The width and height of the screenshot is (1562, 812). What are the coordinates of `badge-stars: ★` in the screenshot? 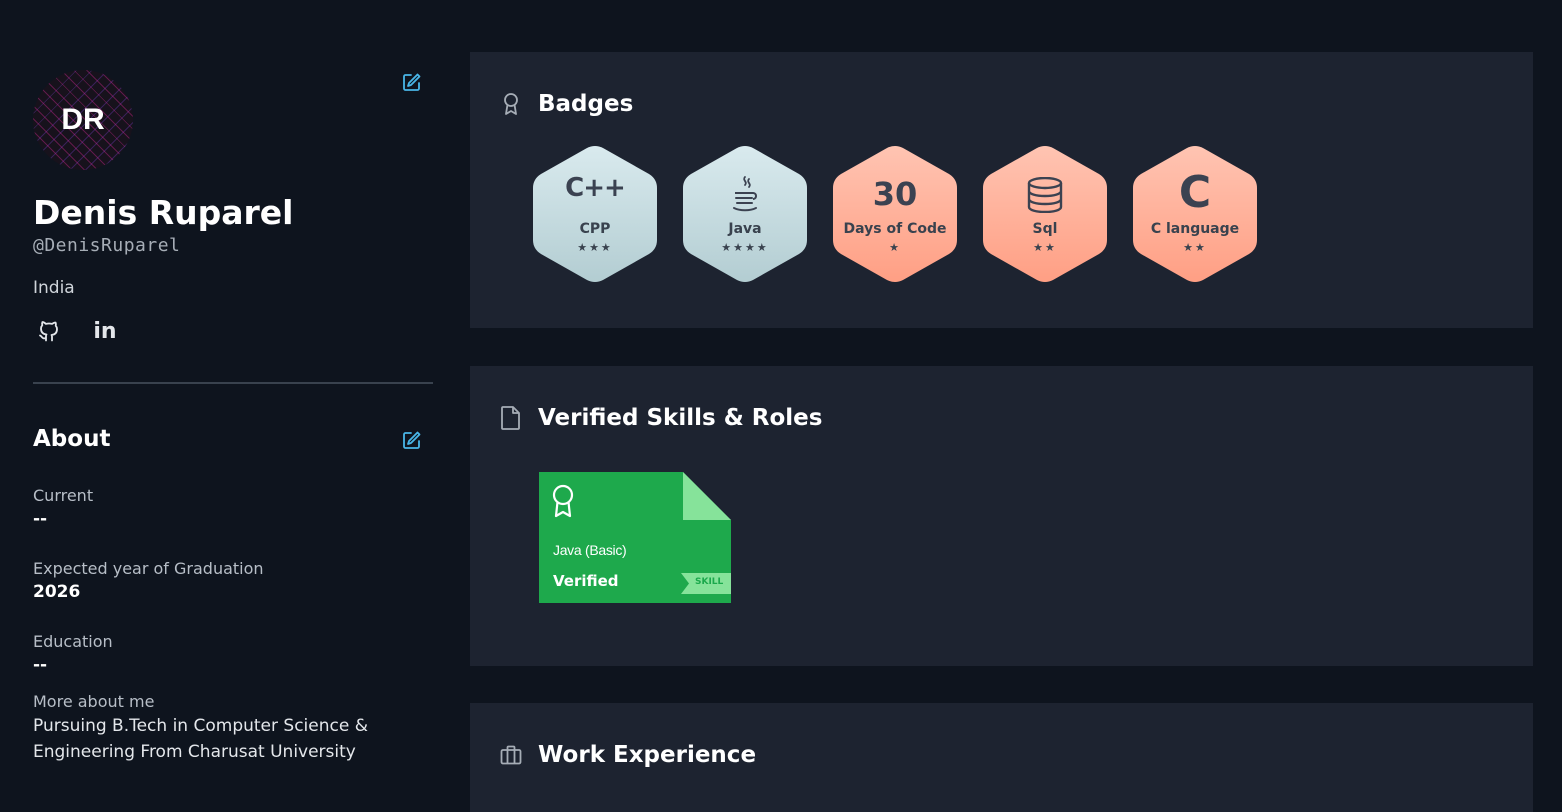 It's located at (895, 247).